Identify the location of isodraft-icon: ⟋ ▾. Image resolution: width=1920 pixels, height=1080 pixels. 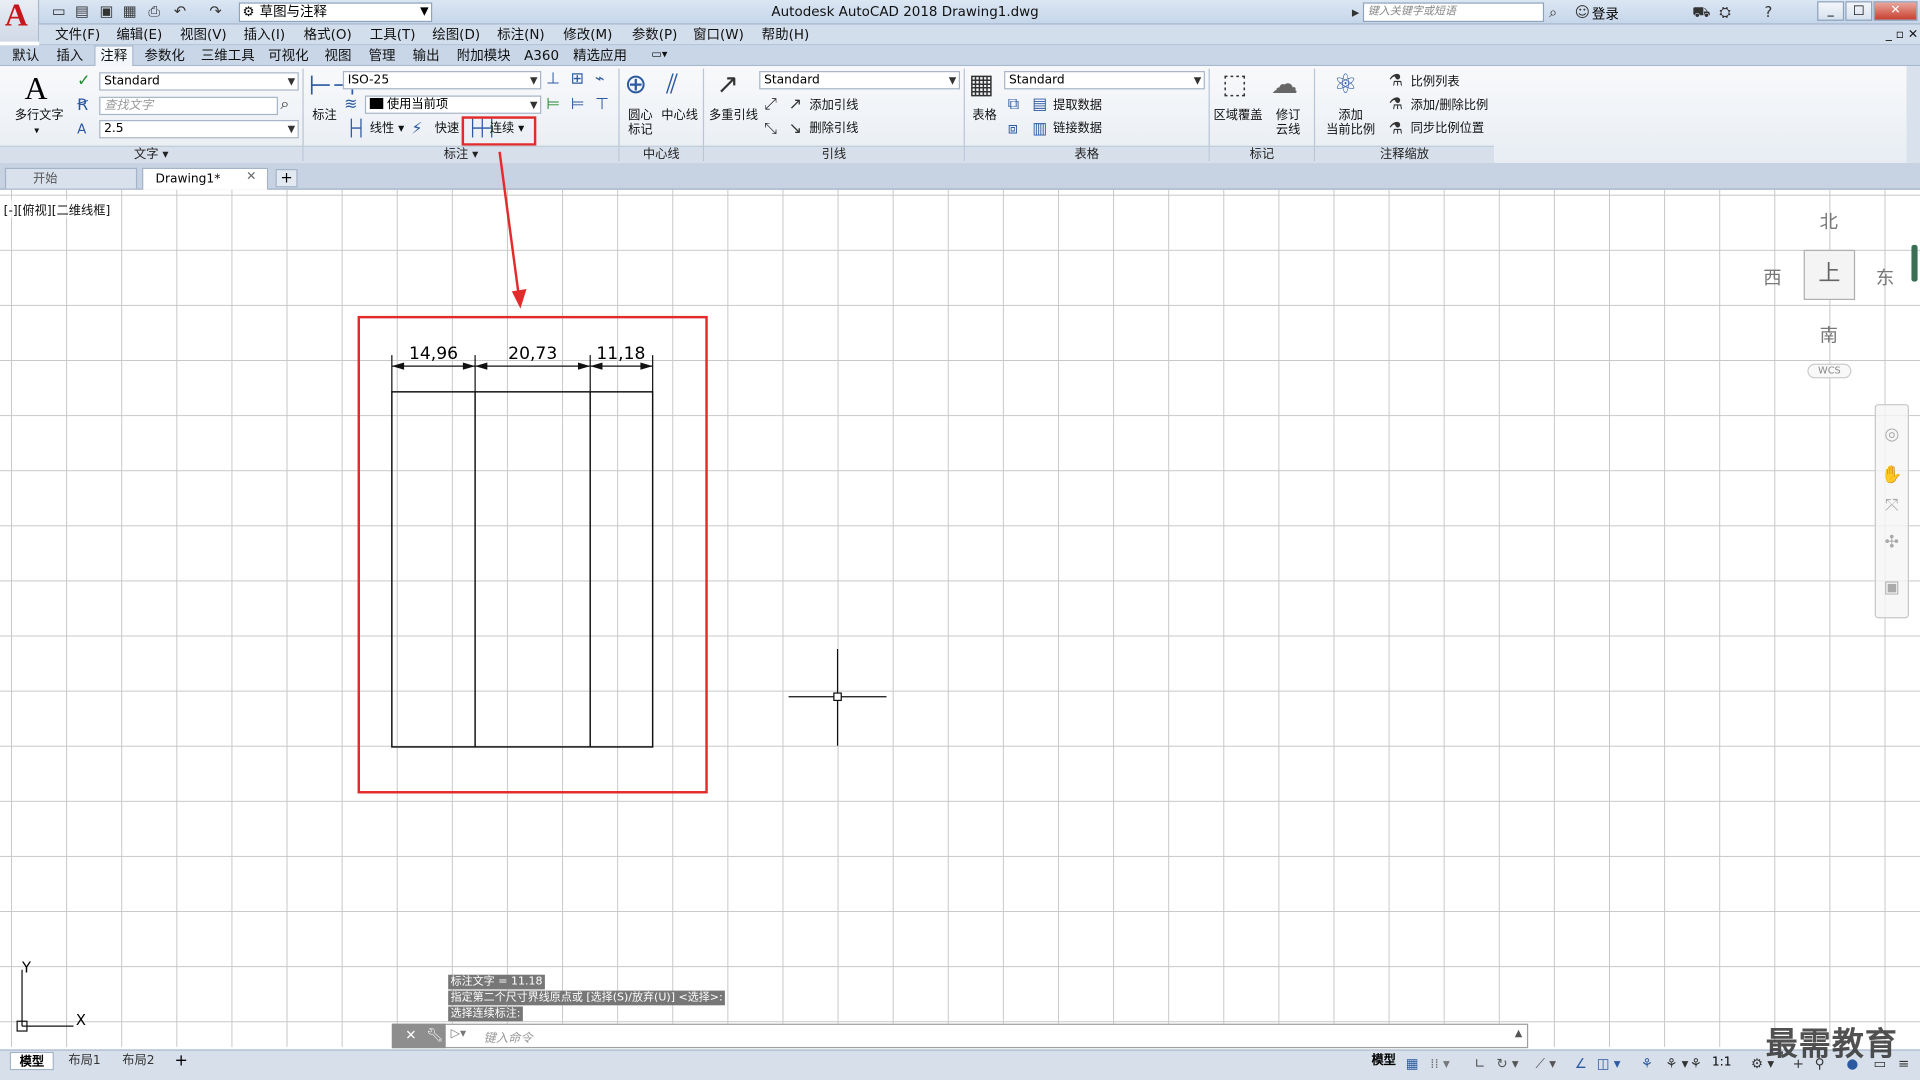
(1546, 1064).